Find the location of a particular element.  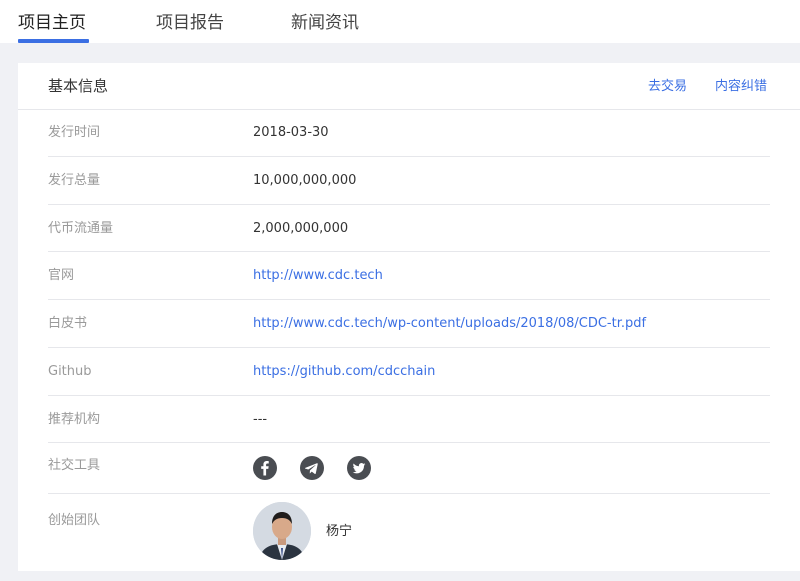

tab-news: 新闻资讯 is located at coordinates (325, 23).